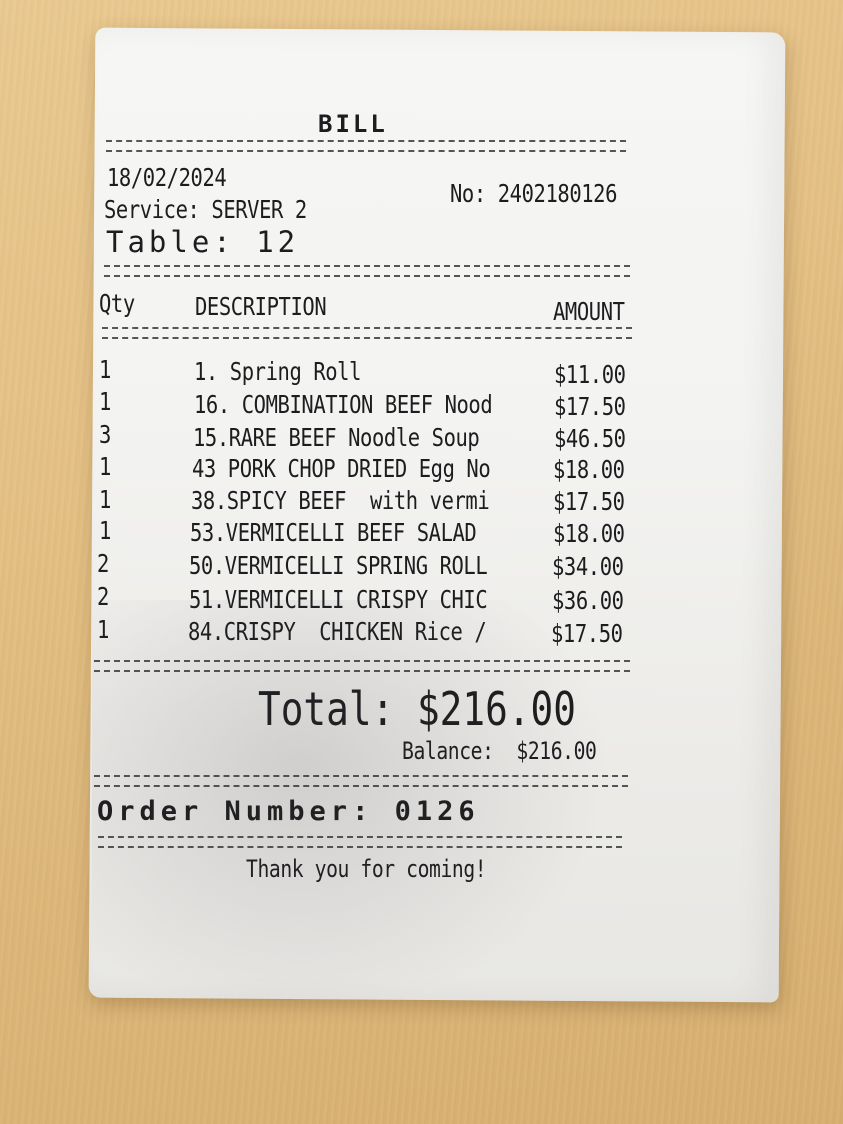  Describe the element at coordinates (534, 193) in the screenshot. I see `receipt-number: No: 2402180126` at that location.